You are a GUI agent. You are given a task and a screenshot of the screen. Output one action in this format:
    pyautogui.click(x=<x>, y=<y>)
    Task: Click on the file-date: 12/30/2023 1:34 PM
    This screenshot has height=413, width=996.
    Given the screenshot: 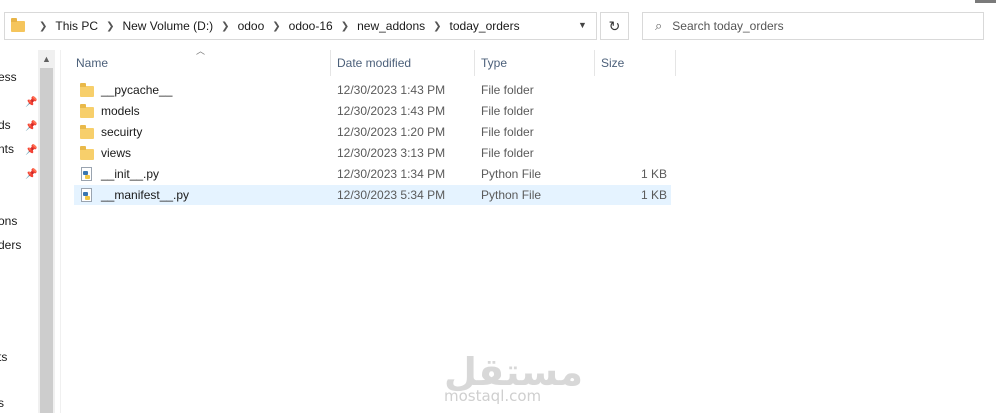 What is the action you would take?
    pyautogui.click(x=391, y=174)
    